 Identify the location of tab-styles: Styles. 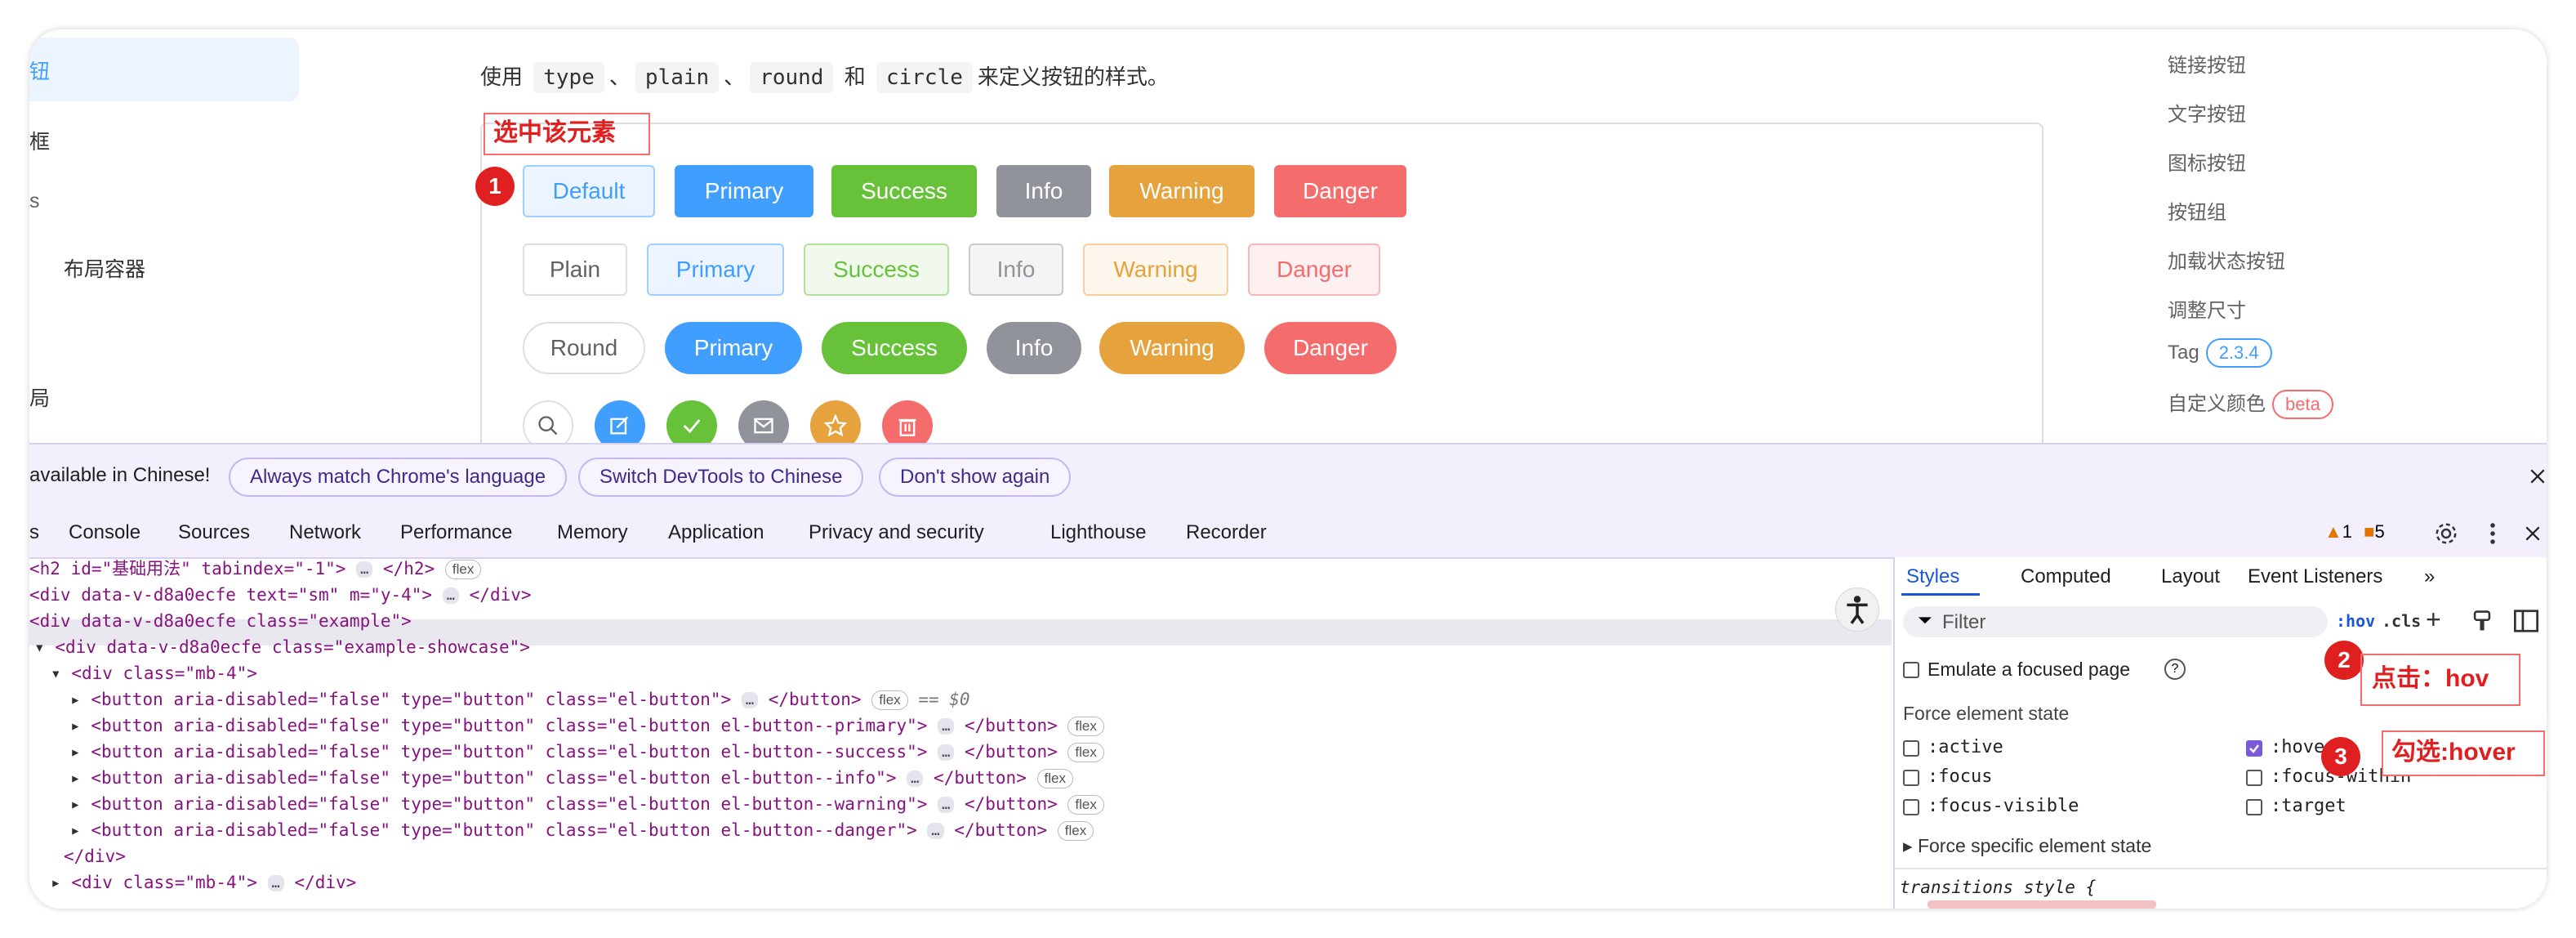
(1932, 576).